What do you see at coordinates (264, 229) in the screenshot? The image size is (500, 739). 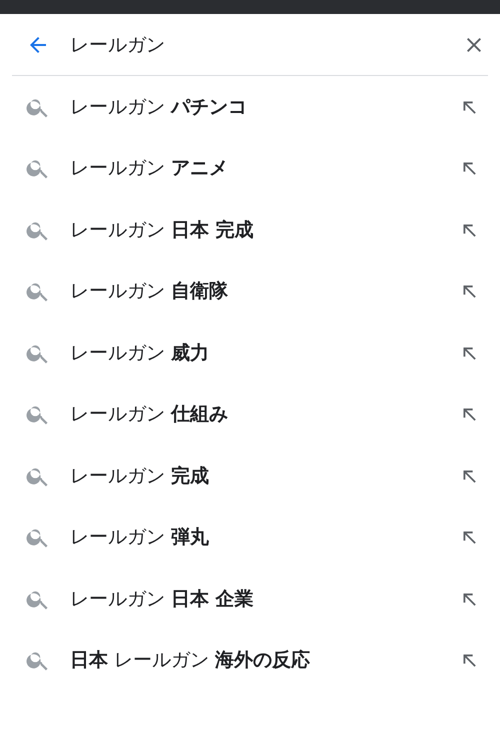 I see `suggestion-text: レールガン 日本 完成` at bounding box center [264, 229].